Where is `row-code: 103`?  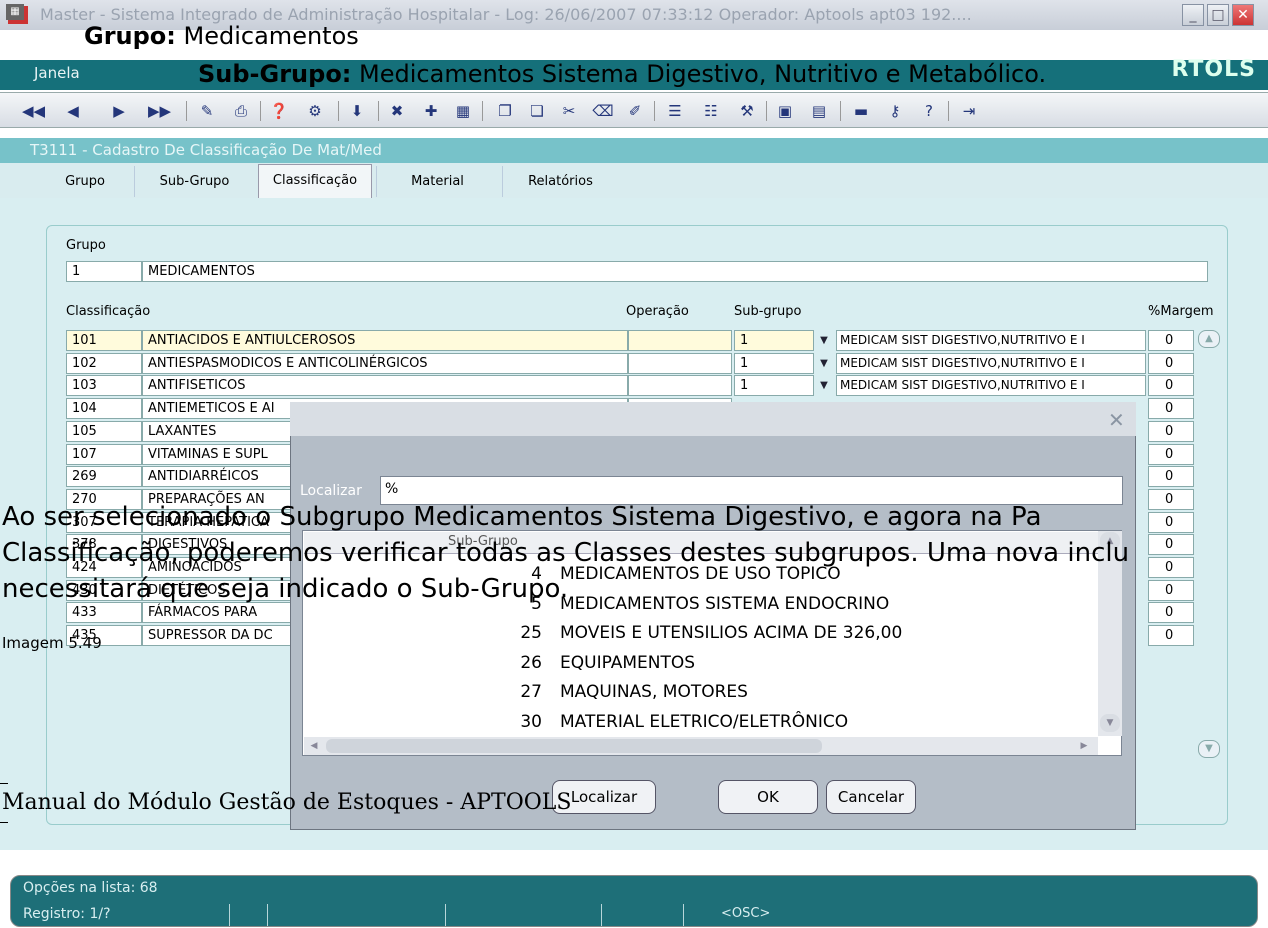 row-code: 103 is located at coordinates (104, 386).